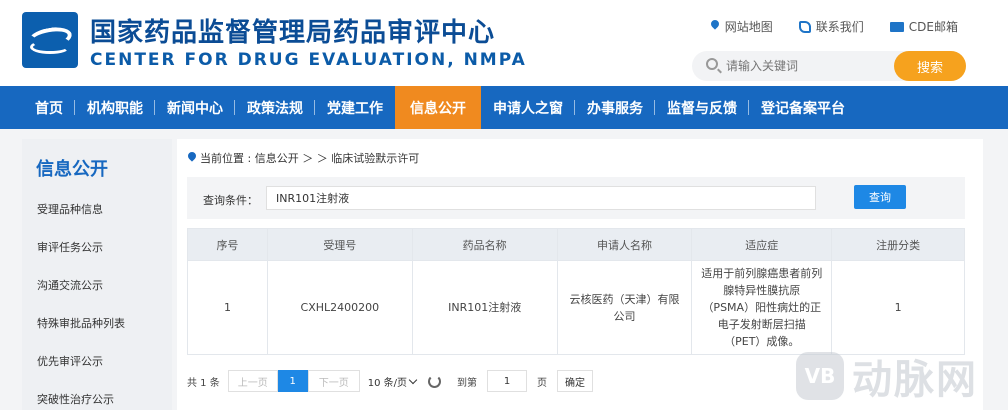 Image resolution: width=1008 pixels, height=410 pixels. Describe the element at coordinates (624, 244) in the screenshot. I see `col-header-applicant: 申请人名称` at that location.